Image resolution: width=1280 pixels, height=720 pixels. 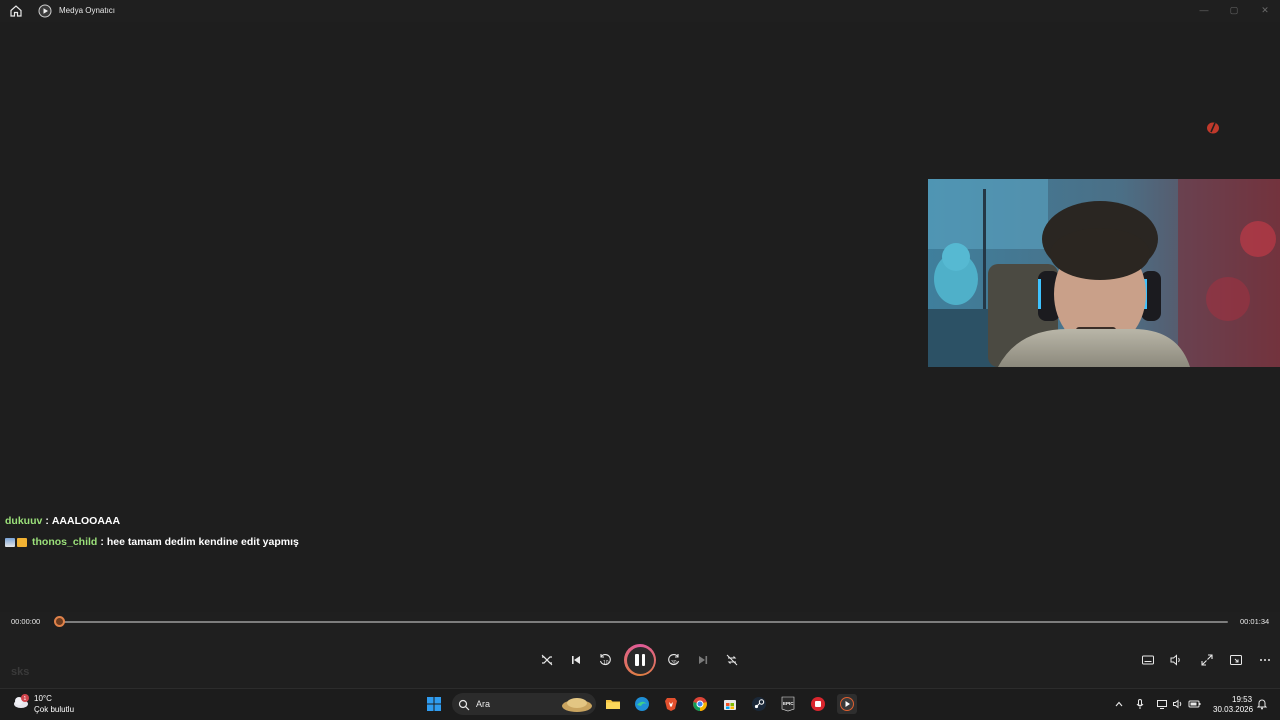 What do you see at coordinates (26, 621) in the screenshot?
I see `elapsed-time: 00:00:00` at bounding box center [26, 621].